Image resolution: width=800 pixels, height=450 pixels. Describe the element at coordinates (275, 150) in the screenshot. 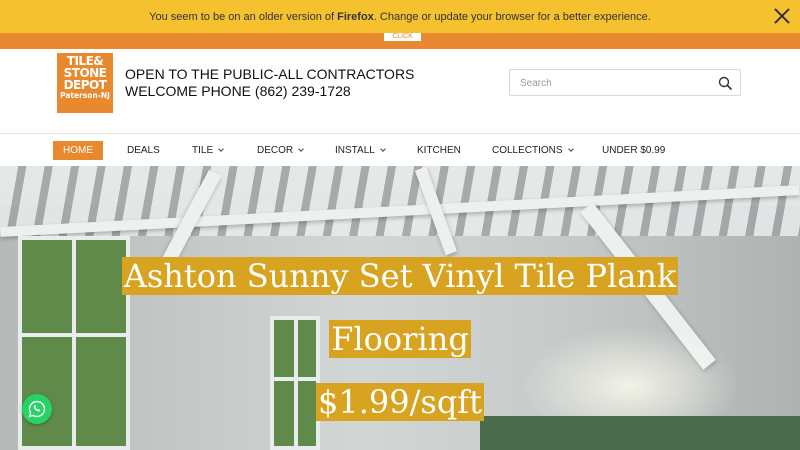

I see `nav-item-label: DECOR` at that location.